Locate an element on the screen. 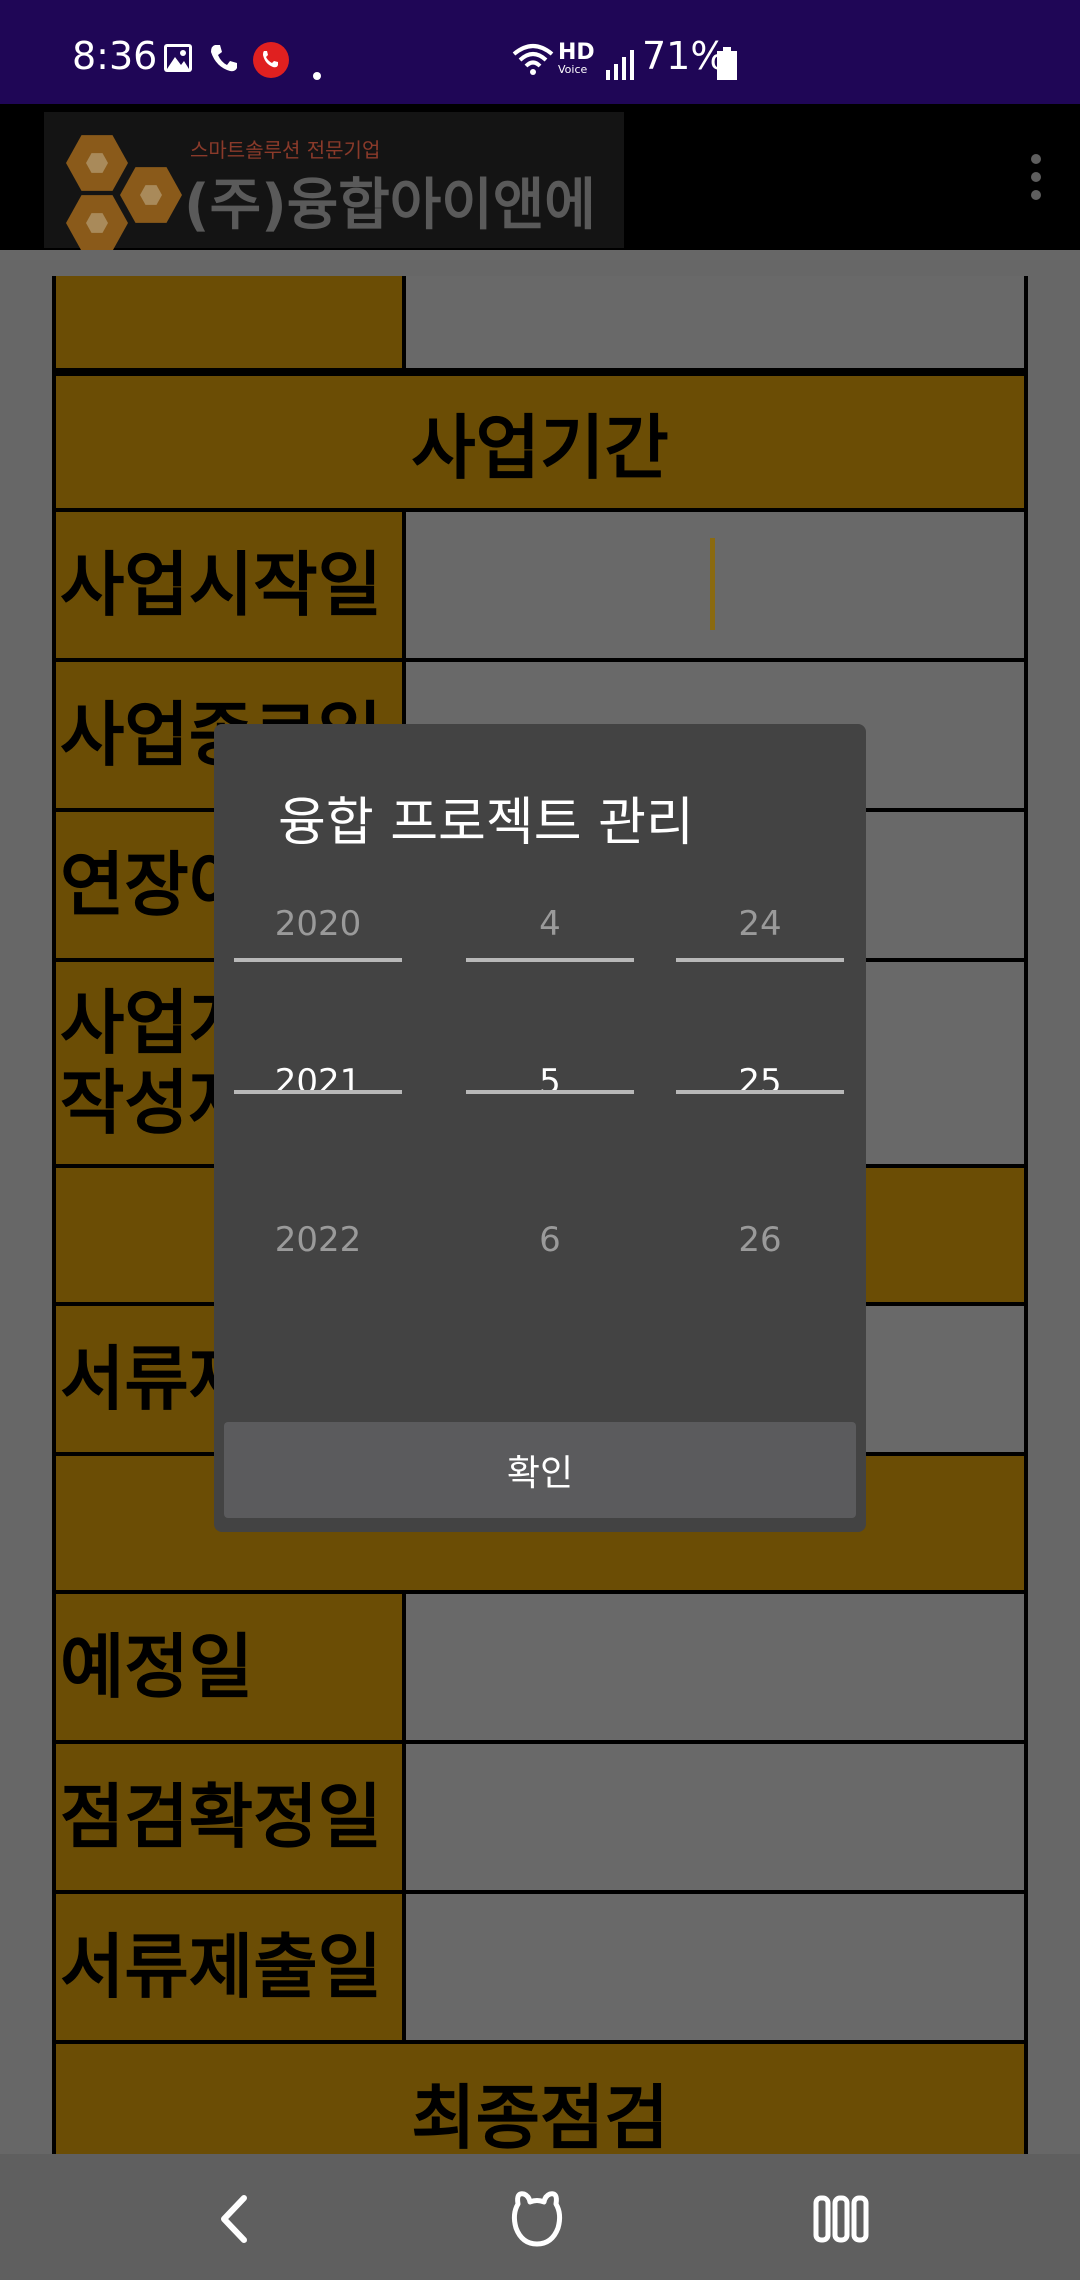 The height and width of the screenshot is (2280, 1080). status-time: 8:36 is located at coordinates (115, 56).